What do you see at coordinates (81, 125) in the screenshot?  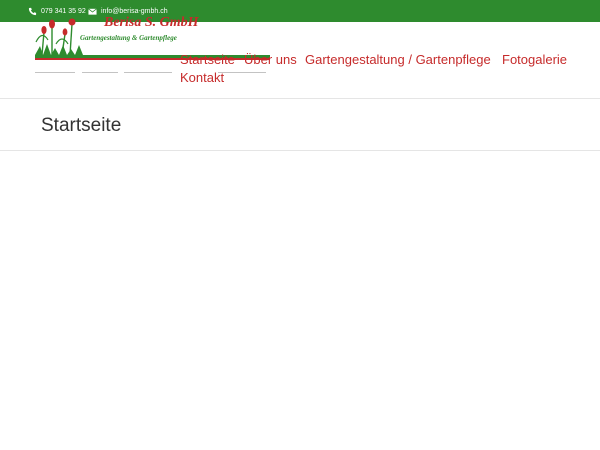 I see `page-title: Startseite` at bounding box center [81, 125].